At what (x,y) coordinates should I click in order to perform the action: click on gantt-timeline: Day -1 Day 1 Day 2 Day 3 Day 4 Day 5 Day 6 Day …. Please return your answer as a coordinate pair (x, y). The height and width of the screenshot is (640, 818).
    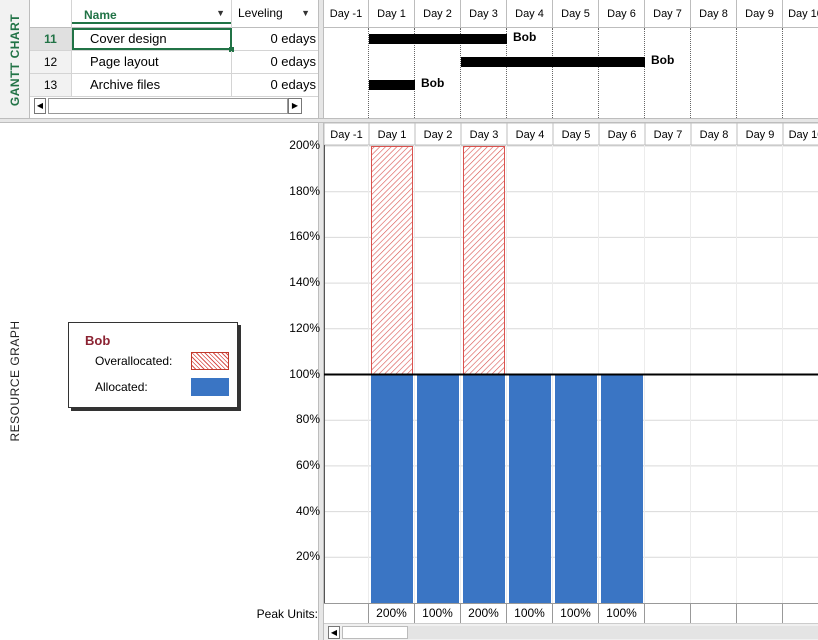
    Looking at the image, I should click on (571, 59).